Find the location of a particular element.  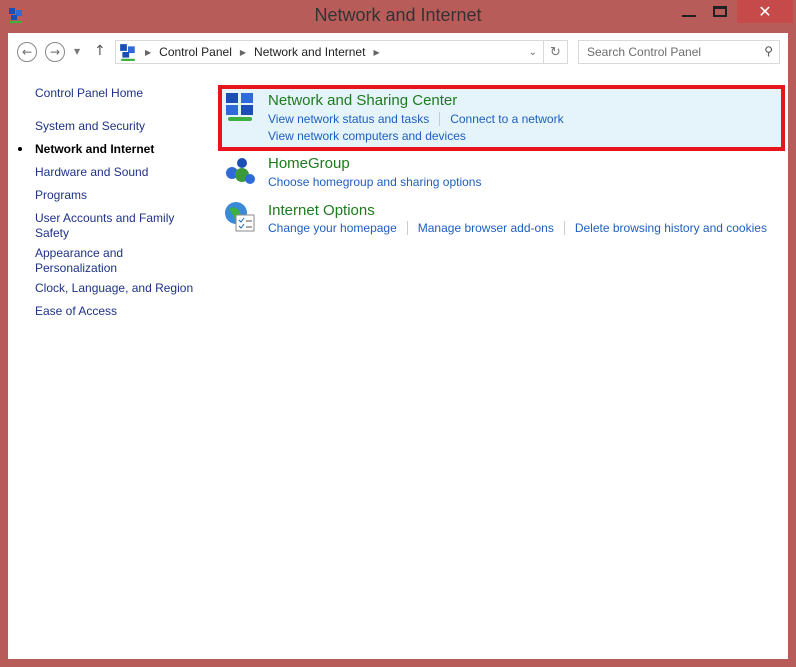

sidebar-item-appearance: Appearance and Personalization is located at coordinates (90, 261).